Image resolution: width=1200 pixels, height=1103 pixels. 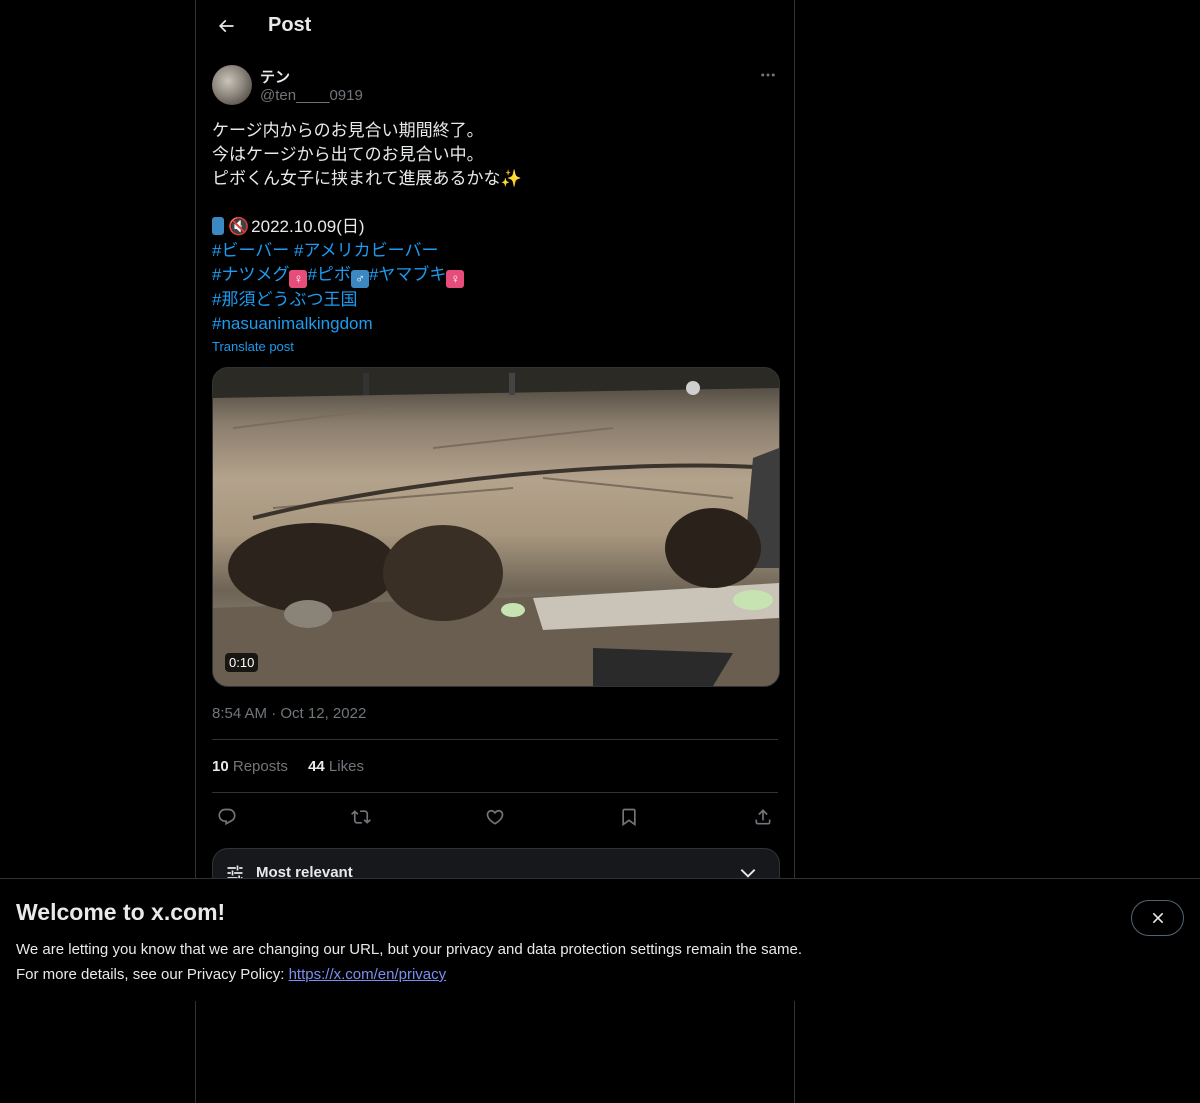 What do you see at coordinates (366, 250) in the screenshot?
I see `hashtag-link: #アメリカビーバー` at bounding box center [366, 250].